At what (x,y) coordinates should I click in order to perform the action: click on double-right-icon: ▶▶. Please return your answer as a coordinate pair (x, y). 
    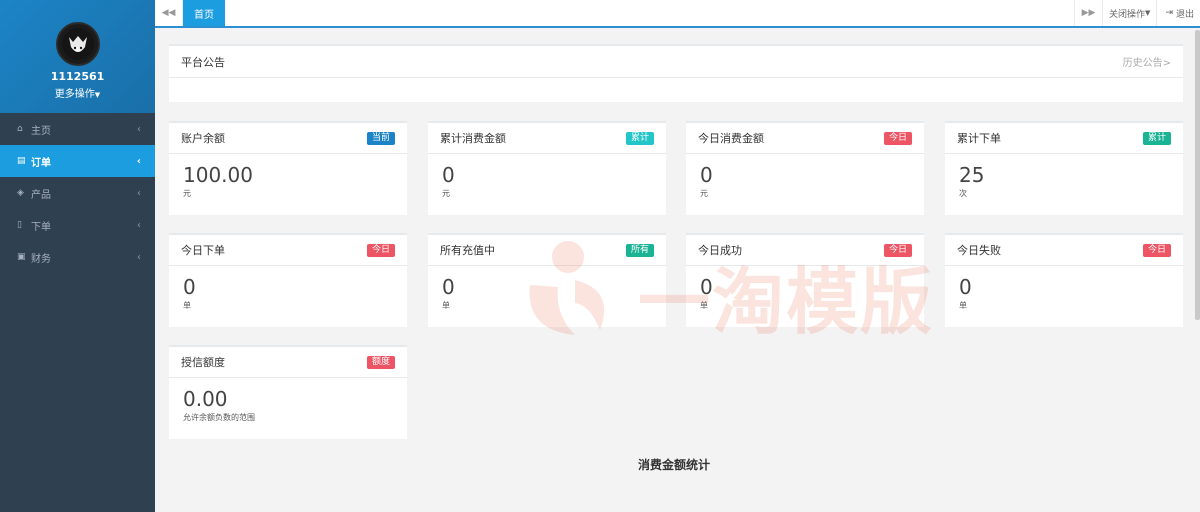
    Looking at the image, I should click on (1088, 13).